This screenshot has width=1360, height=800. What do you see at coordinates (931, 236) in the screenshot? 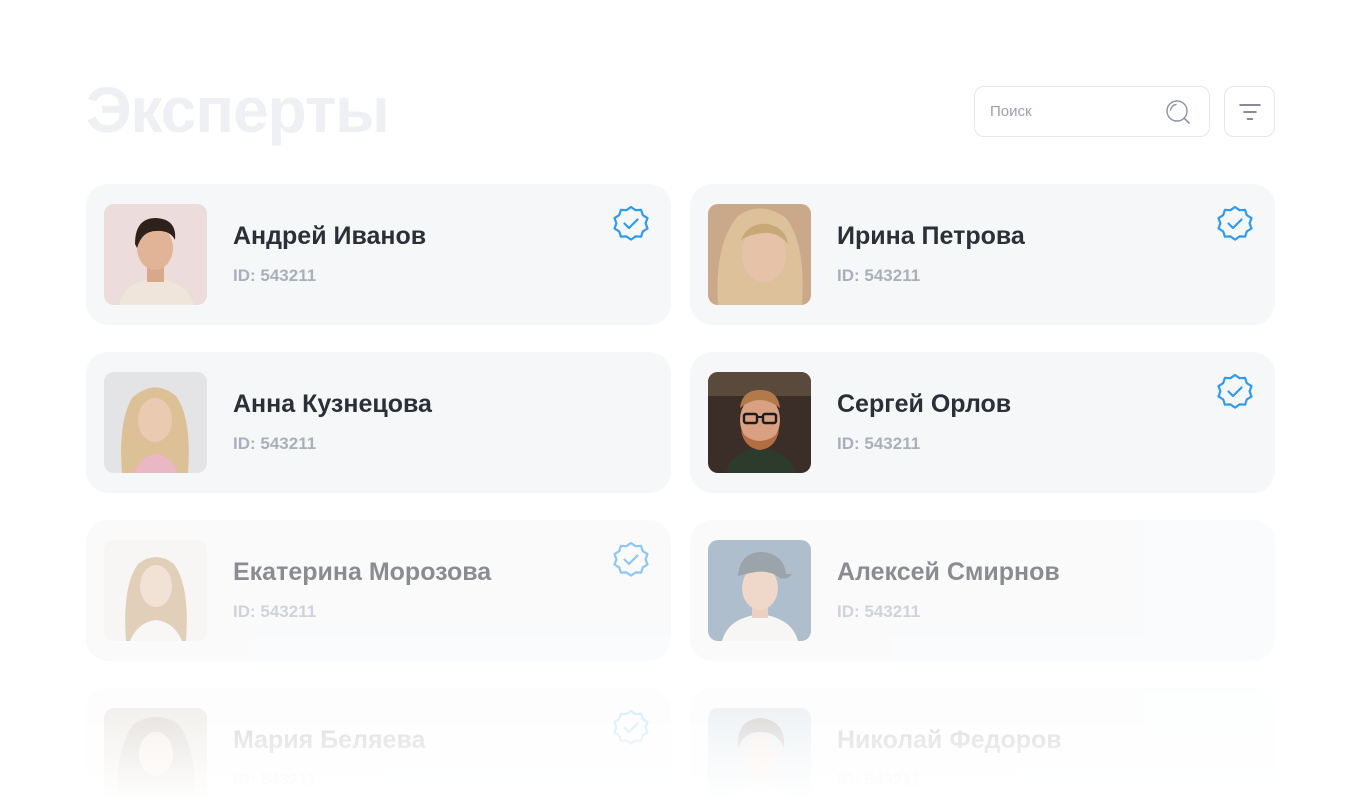
I see `expert-name: Ирина Петрова` at bounding box center [931, 236].